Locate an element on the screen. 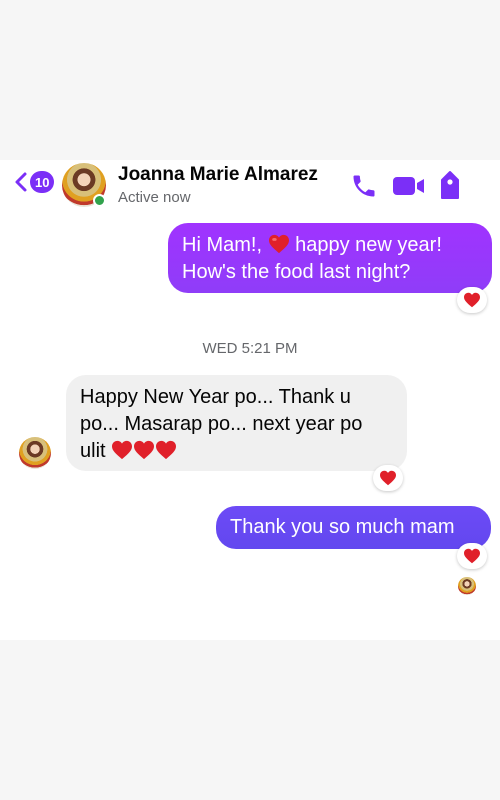 Image resolution: width=500 pixels, height=800 pixels. message-text: ulit is located at coordinates (93, 451).